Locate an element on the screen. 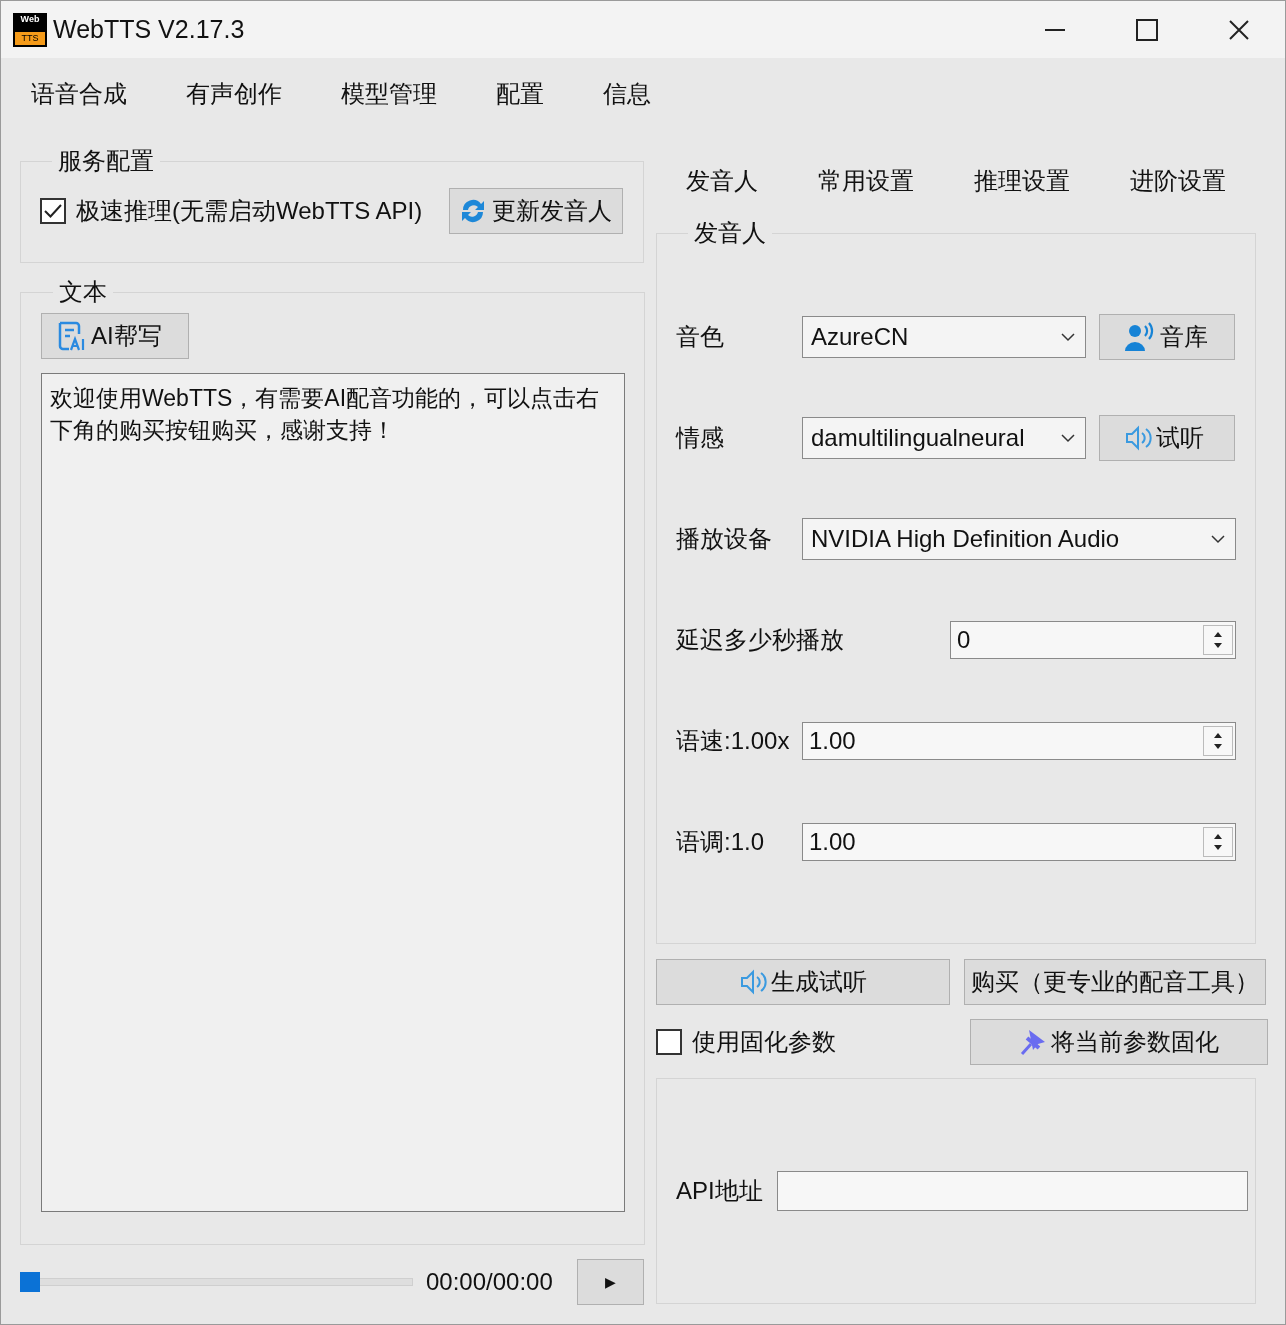  time-display: 00:00/00:00 is located at coordinates (489, 1282).